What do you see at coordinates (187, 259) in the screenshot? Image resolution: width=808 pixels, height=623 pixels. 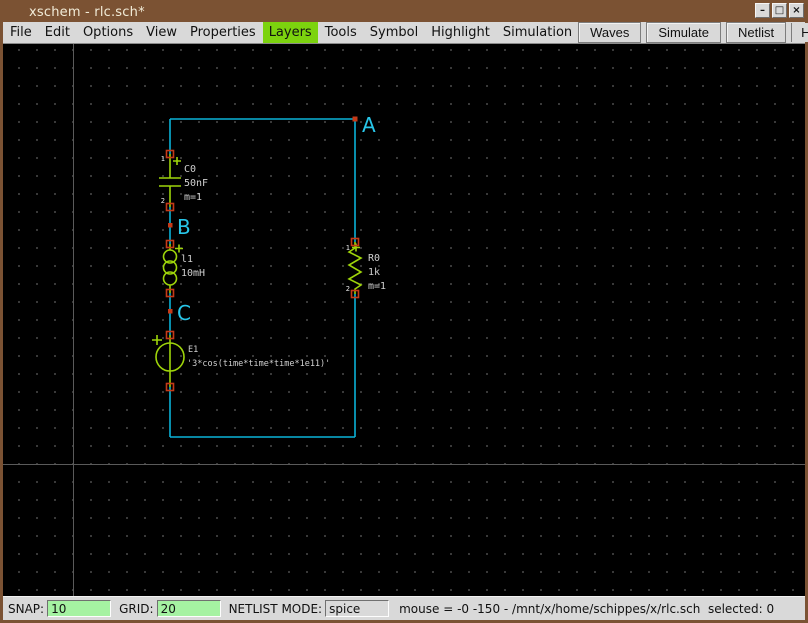 I see `component-ref: l1` at bounding box center [187, 259].